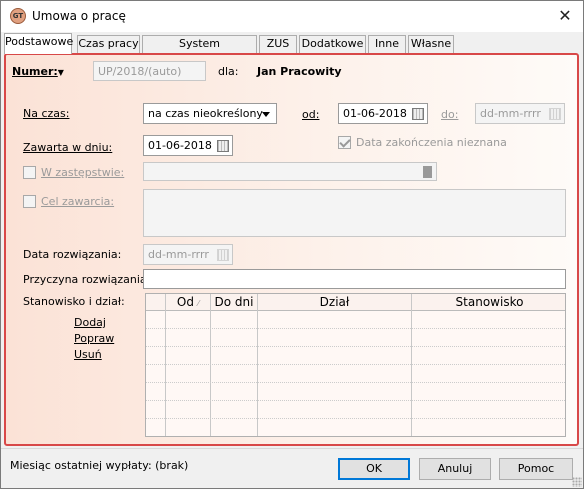  I want to click on title-bar: GT Umowa o pracę ✕, so click(292, 16).